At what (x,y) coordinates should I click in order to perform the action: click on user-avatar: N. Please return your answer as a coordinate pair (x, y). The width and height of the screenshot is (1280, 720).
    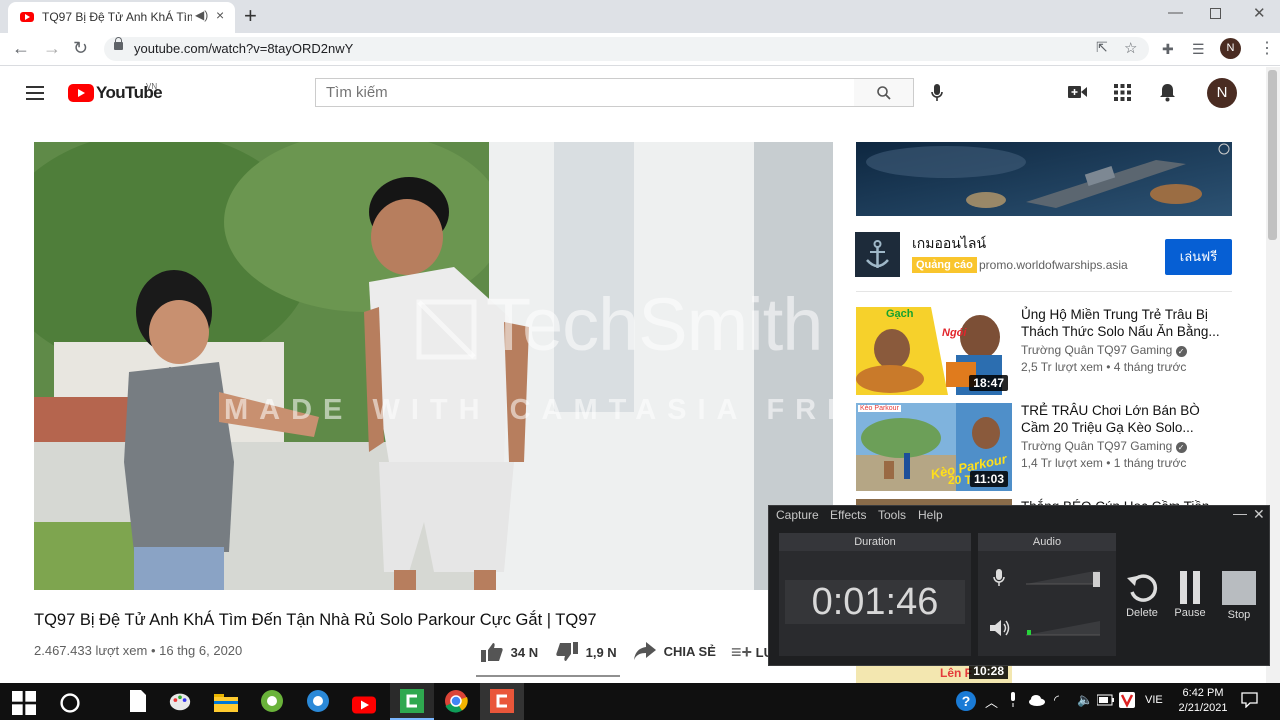
    Looking at the image, I should click on (1222, 93).